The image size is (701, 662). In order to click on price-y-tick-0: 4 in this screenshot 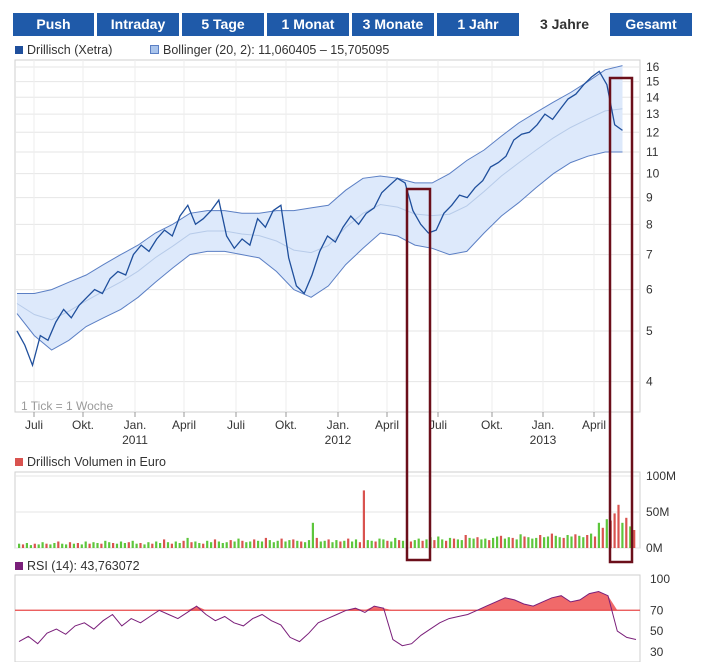, I will do `click(649, 382)`.